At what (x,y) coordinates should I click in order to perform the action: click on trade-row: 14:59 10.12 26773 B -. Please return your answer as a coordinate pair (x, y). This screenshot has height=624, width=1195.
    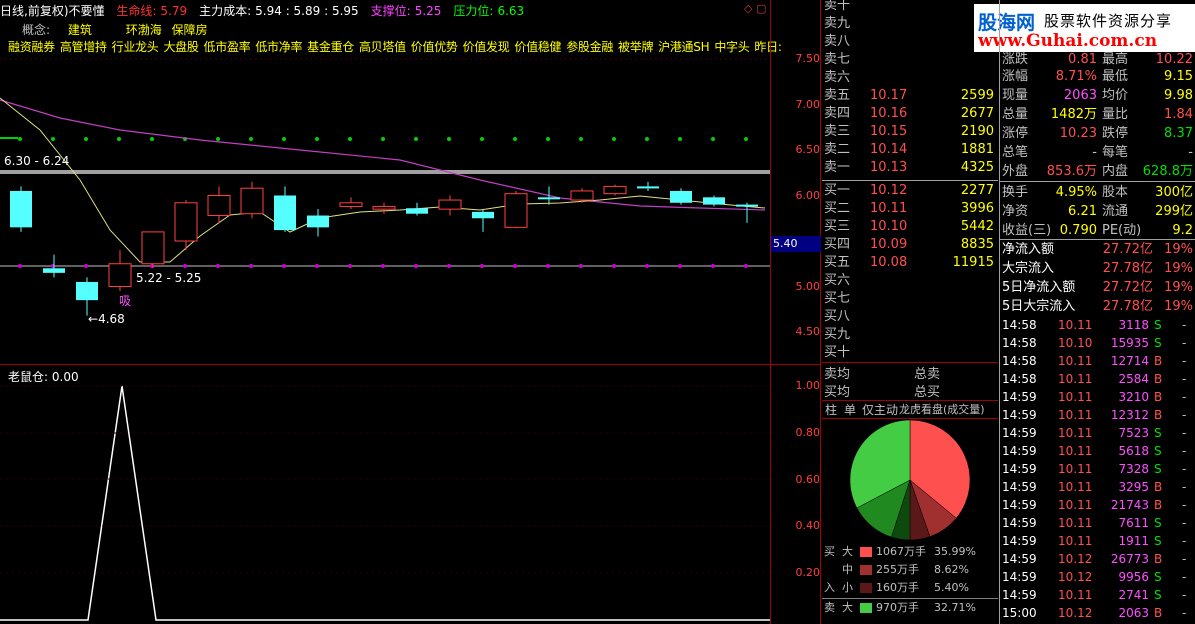
    Looking at the image, I should click on (1098, 559).